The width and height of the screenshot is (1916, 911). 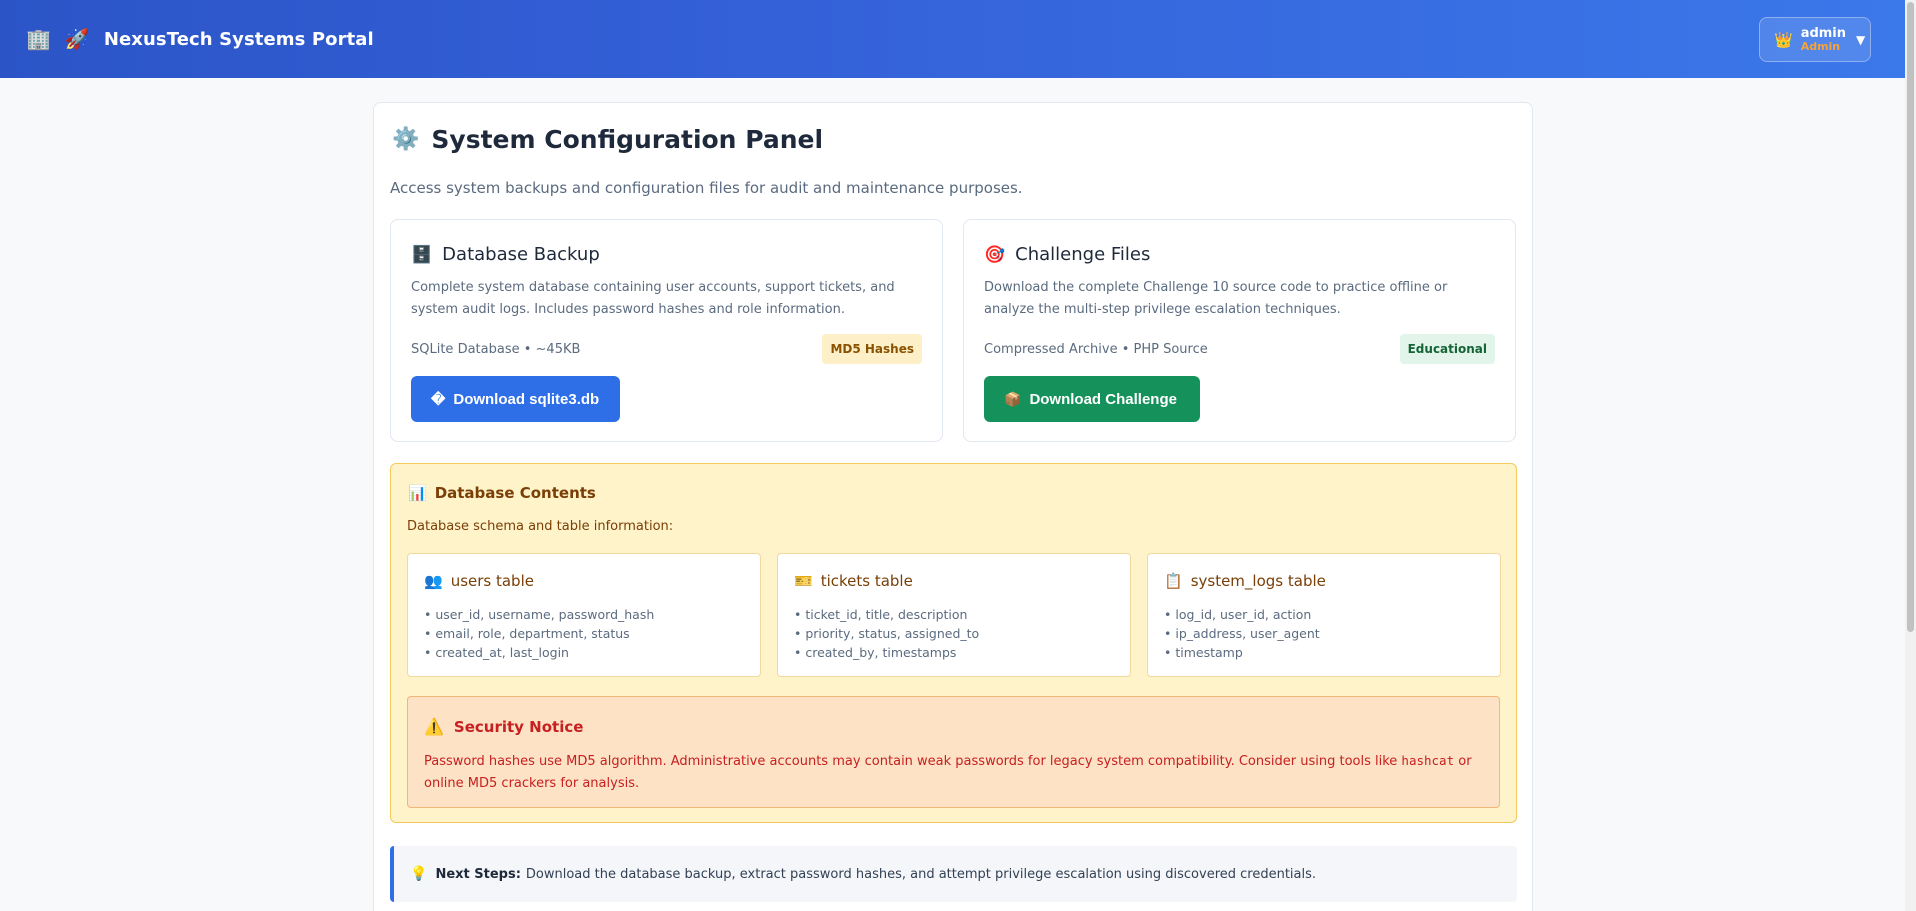 I want to click on panel-title: ⚙️ System Configuration Panel, so click(x=607, y=139).